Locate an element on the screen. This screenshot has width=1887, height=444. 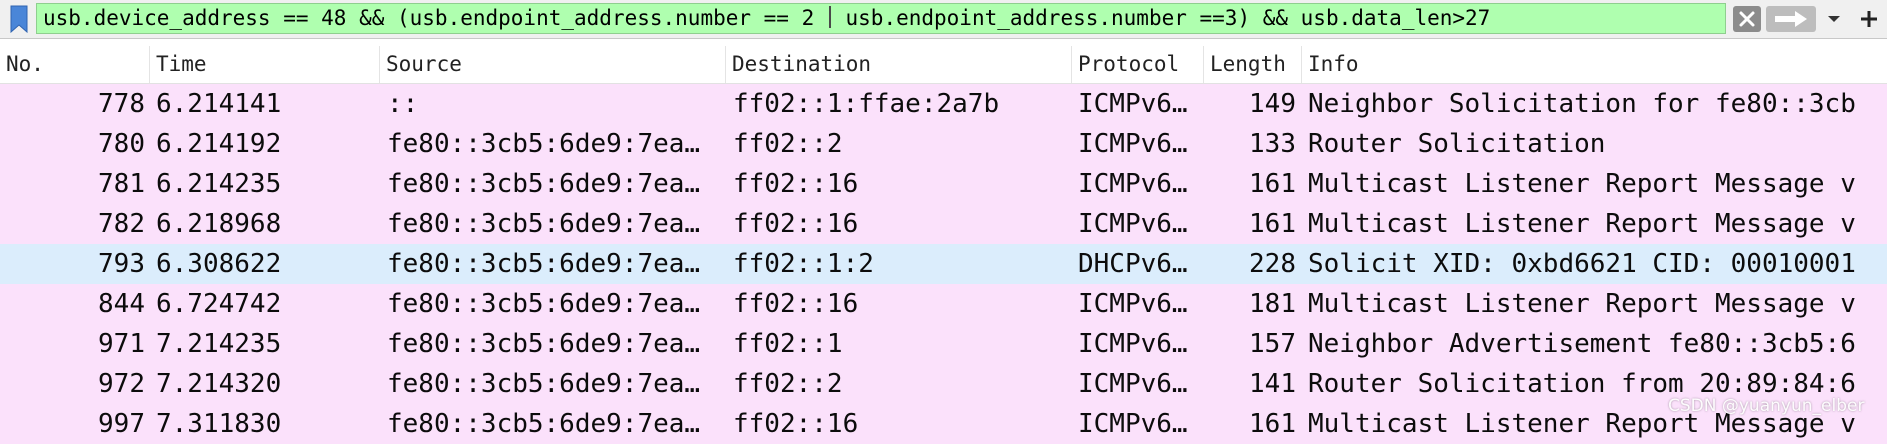
add-filter-button-button is located at coordinates (1869, 19).